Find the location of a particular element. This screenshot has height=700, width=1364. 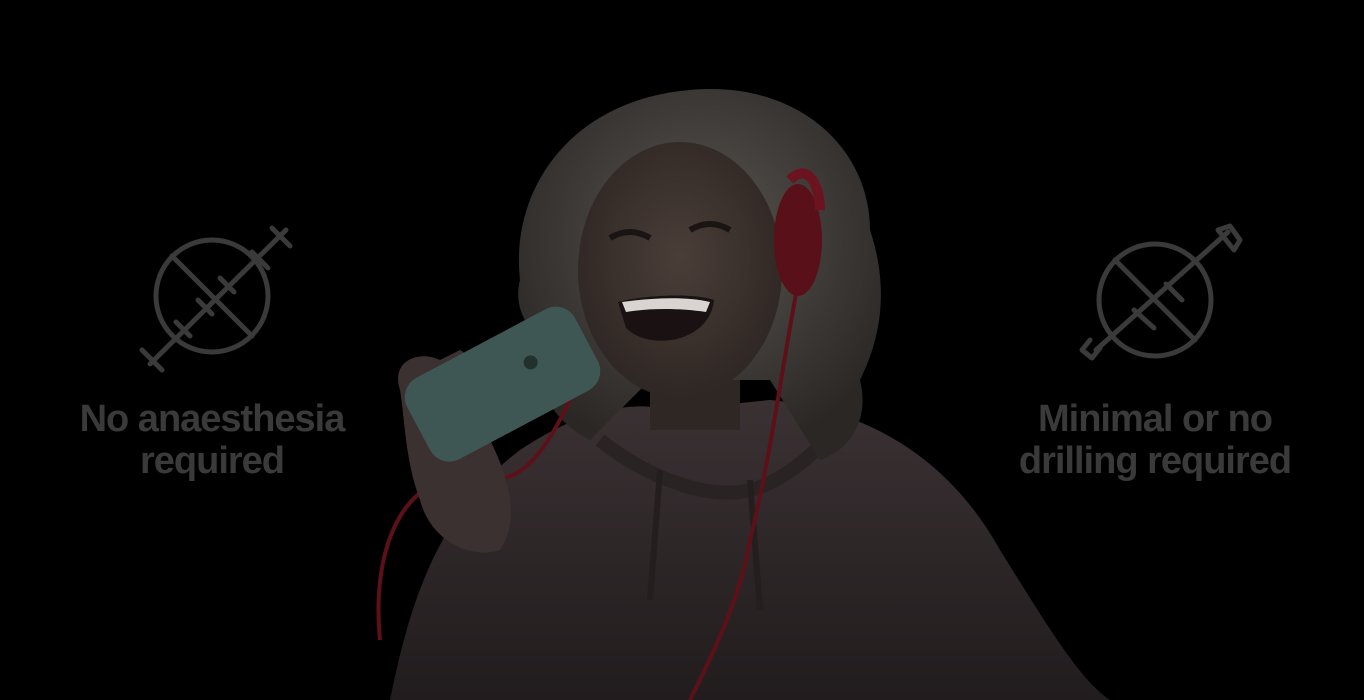

feature-no-anaesthesia: No anaesthesia required is located at coordinates (212, 352).